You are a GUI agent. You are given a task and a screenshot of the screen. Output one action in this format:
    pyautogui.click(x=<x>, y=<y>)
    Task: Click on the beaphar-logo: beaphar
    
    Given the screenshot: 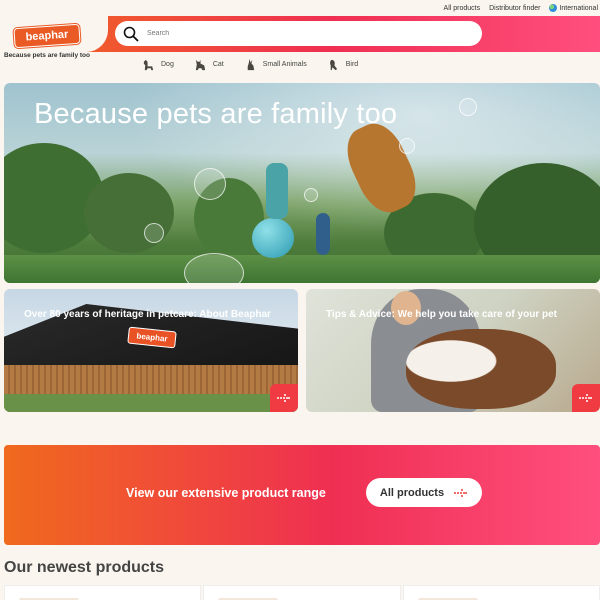 What is the action you would take?
    pyautogui.click(x=47, y=36)
    